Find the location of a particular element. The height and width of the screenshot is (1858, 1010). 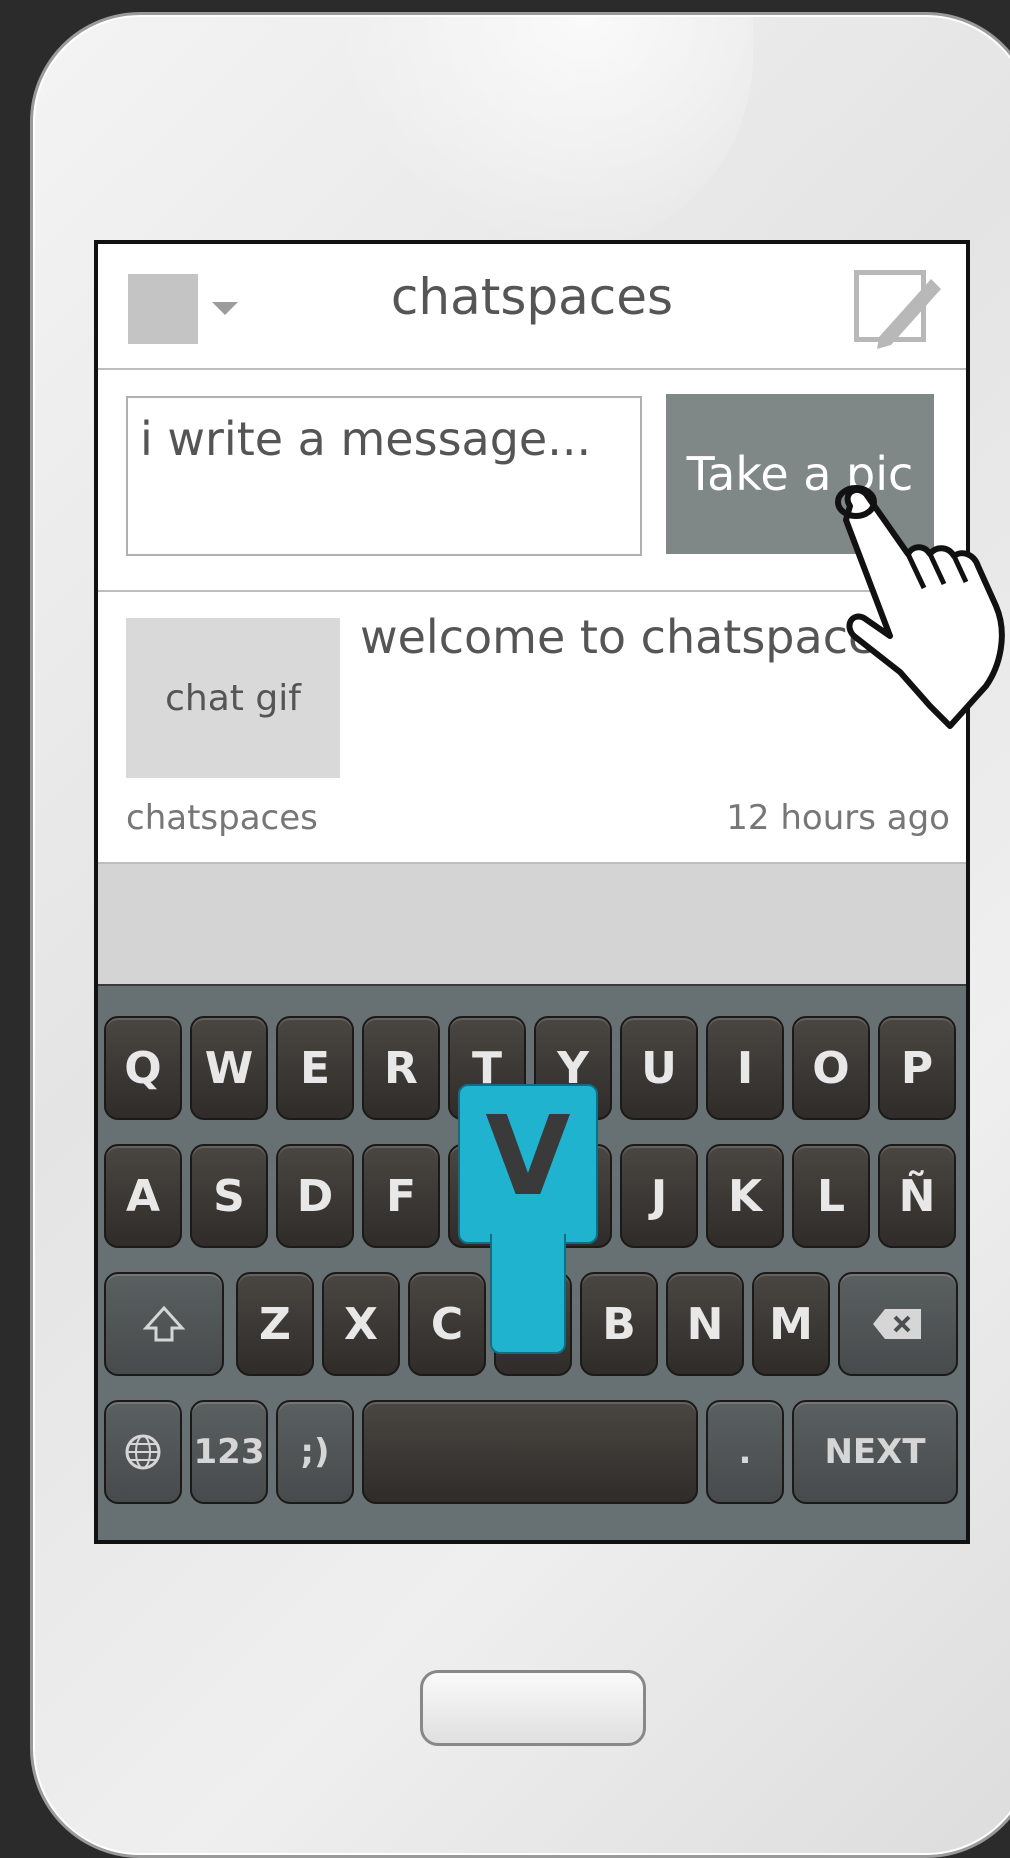

key-r: R is located at coordinates (401, 1068).